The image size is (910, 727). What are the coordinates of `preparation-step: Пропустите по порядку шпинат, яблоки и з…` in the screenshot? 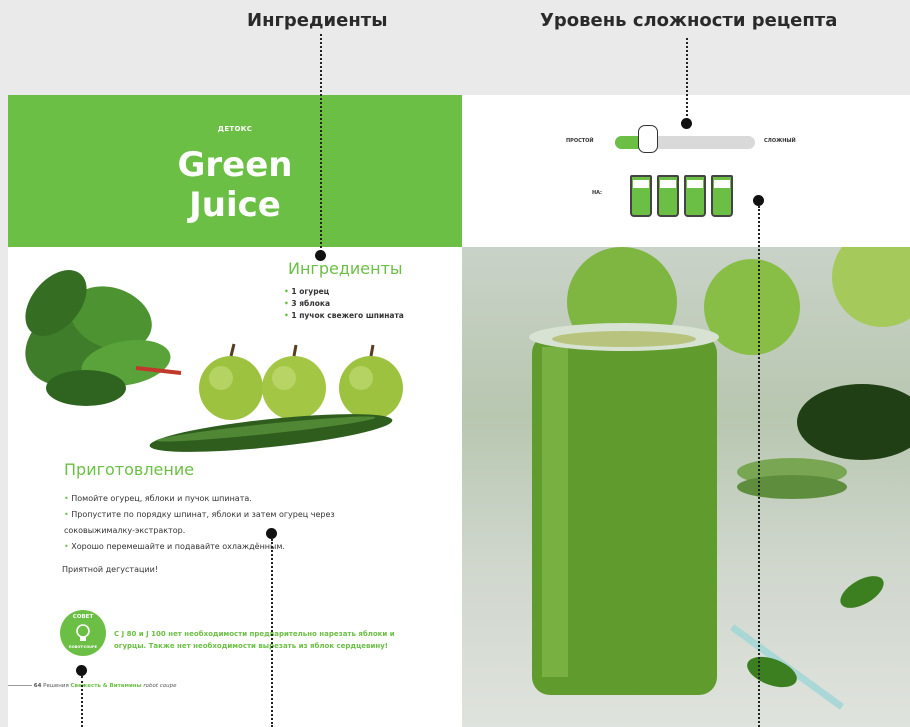 It's located at (229, 523).